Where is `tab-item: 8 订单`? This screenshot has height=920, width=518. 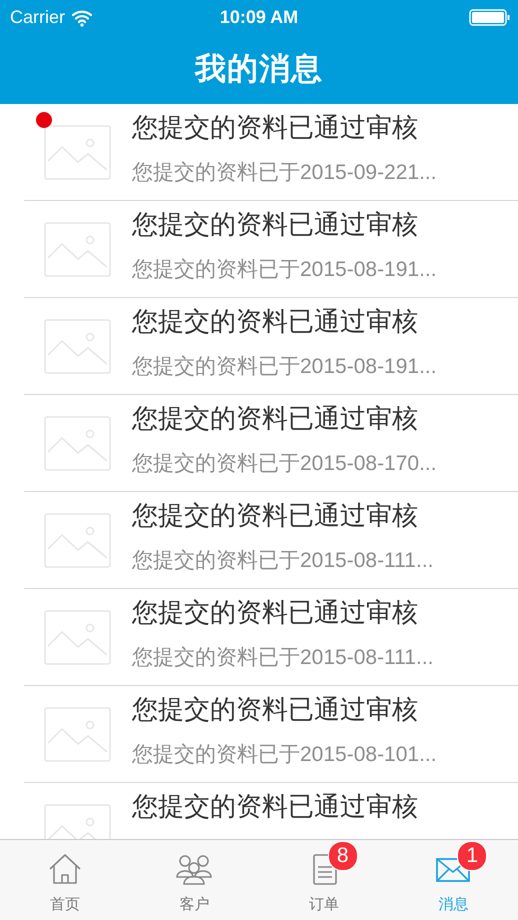 tab-item: 8 订单 is located at coordinates (323, 880).